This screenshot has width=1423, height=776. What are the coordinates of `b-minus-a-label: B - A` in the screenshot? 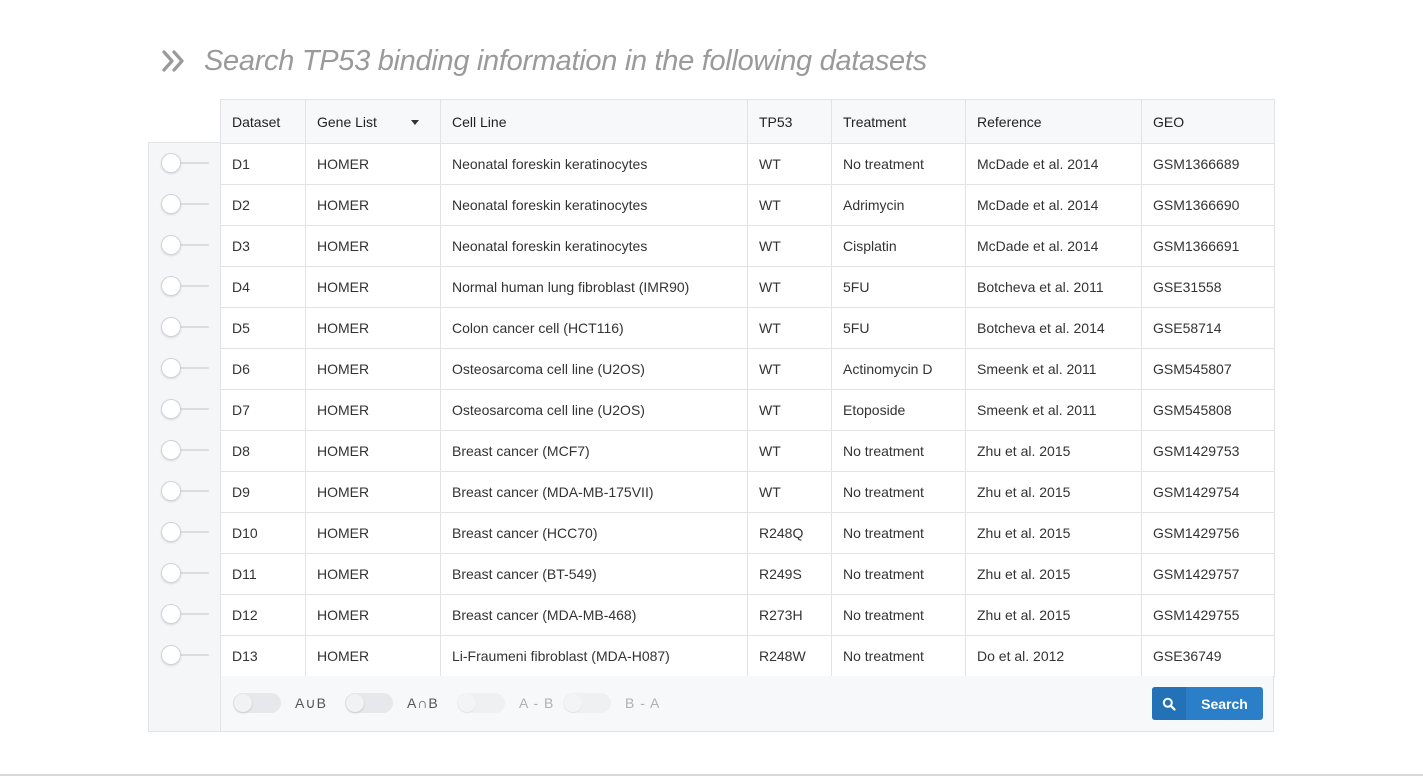 It's located at (643, 703).